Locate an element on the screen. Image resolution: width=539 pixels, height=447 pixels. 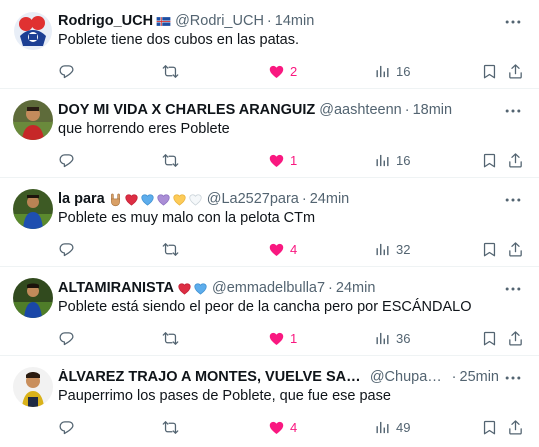
blue-heart-icon is located at coordinates (200, 288).